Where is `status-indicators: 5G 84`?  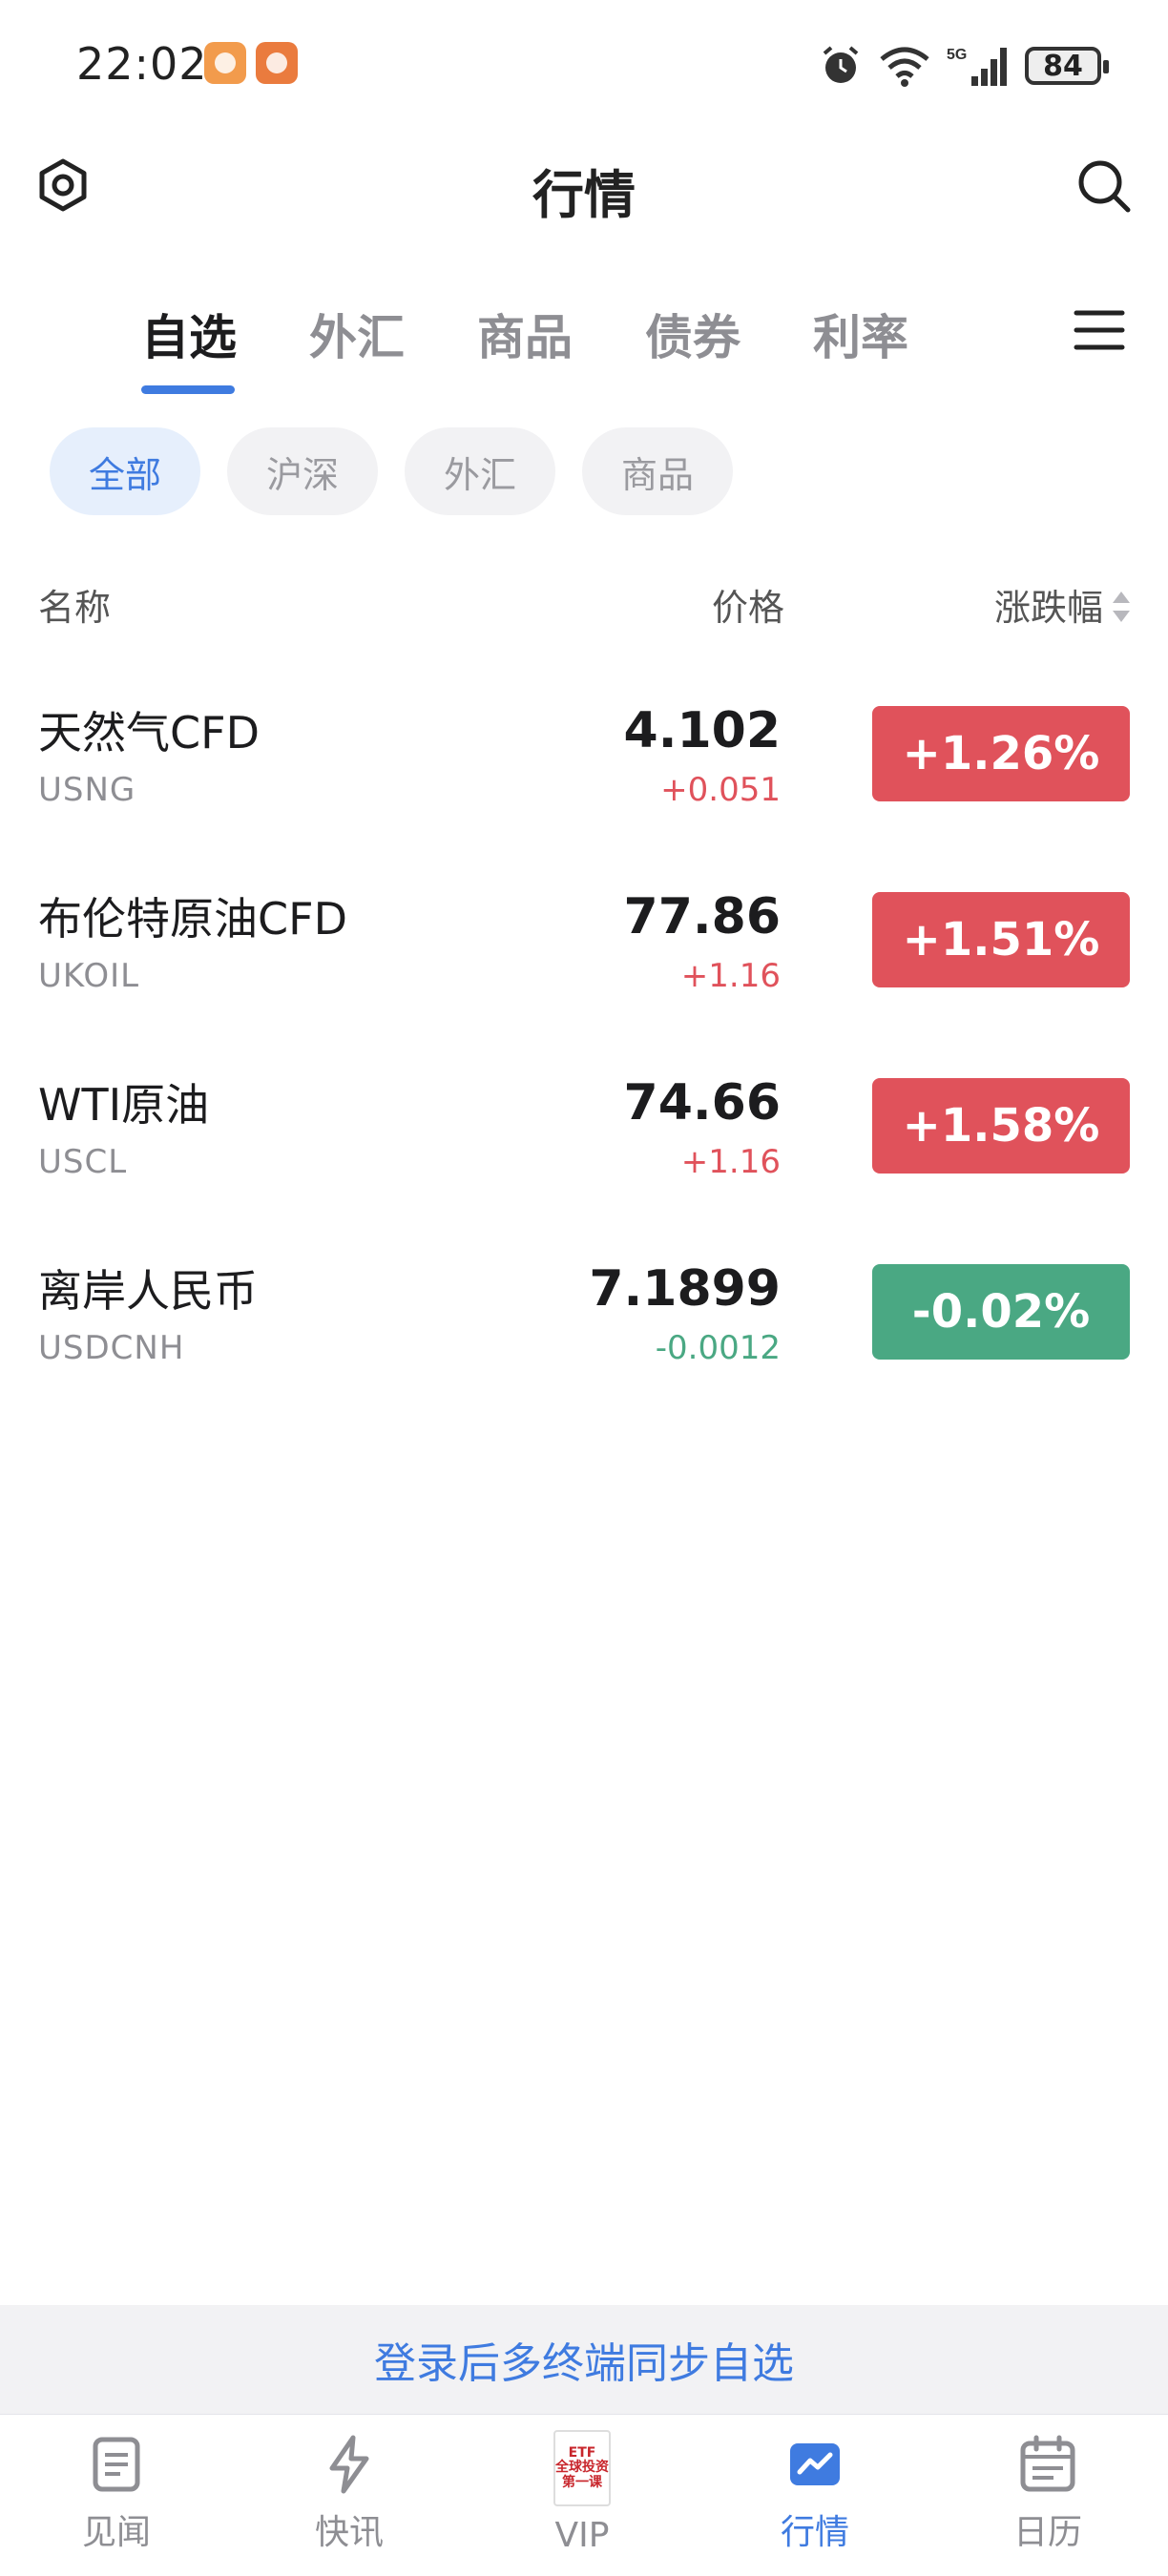 status-indicators: 5G 84 is located at coordinates (964, 66).